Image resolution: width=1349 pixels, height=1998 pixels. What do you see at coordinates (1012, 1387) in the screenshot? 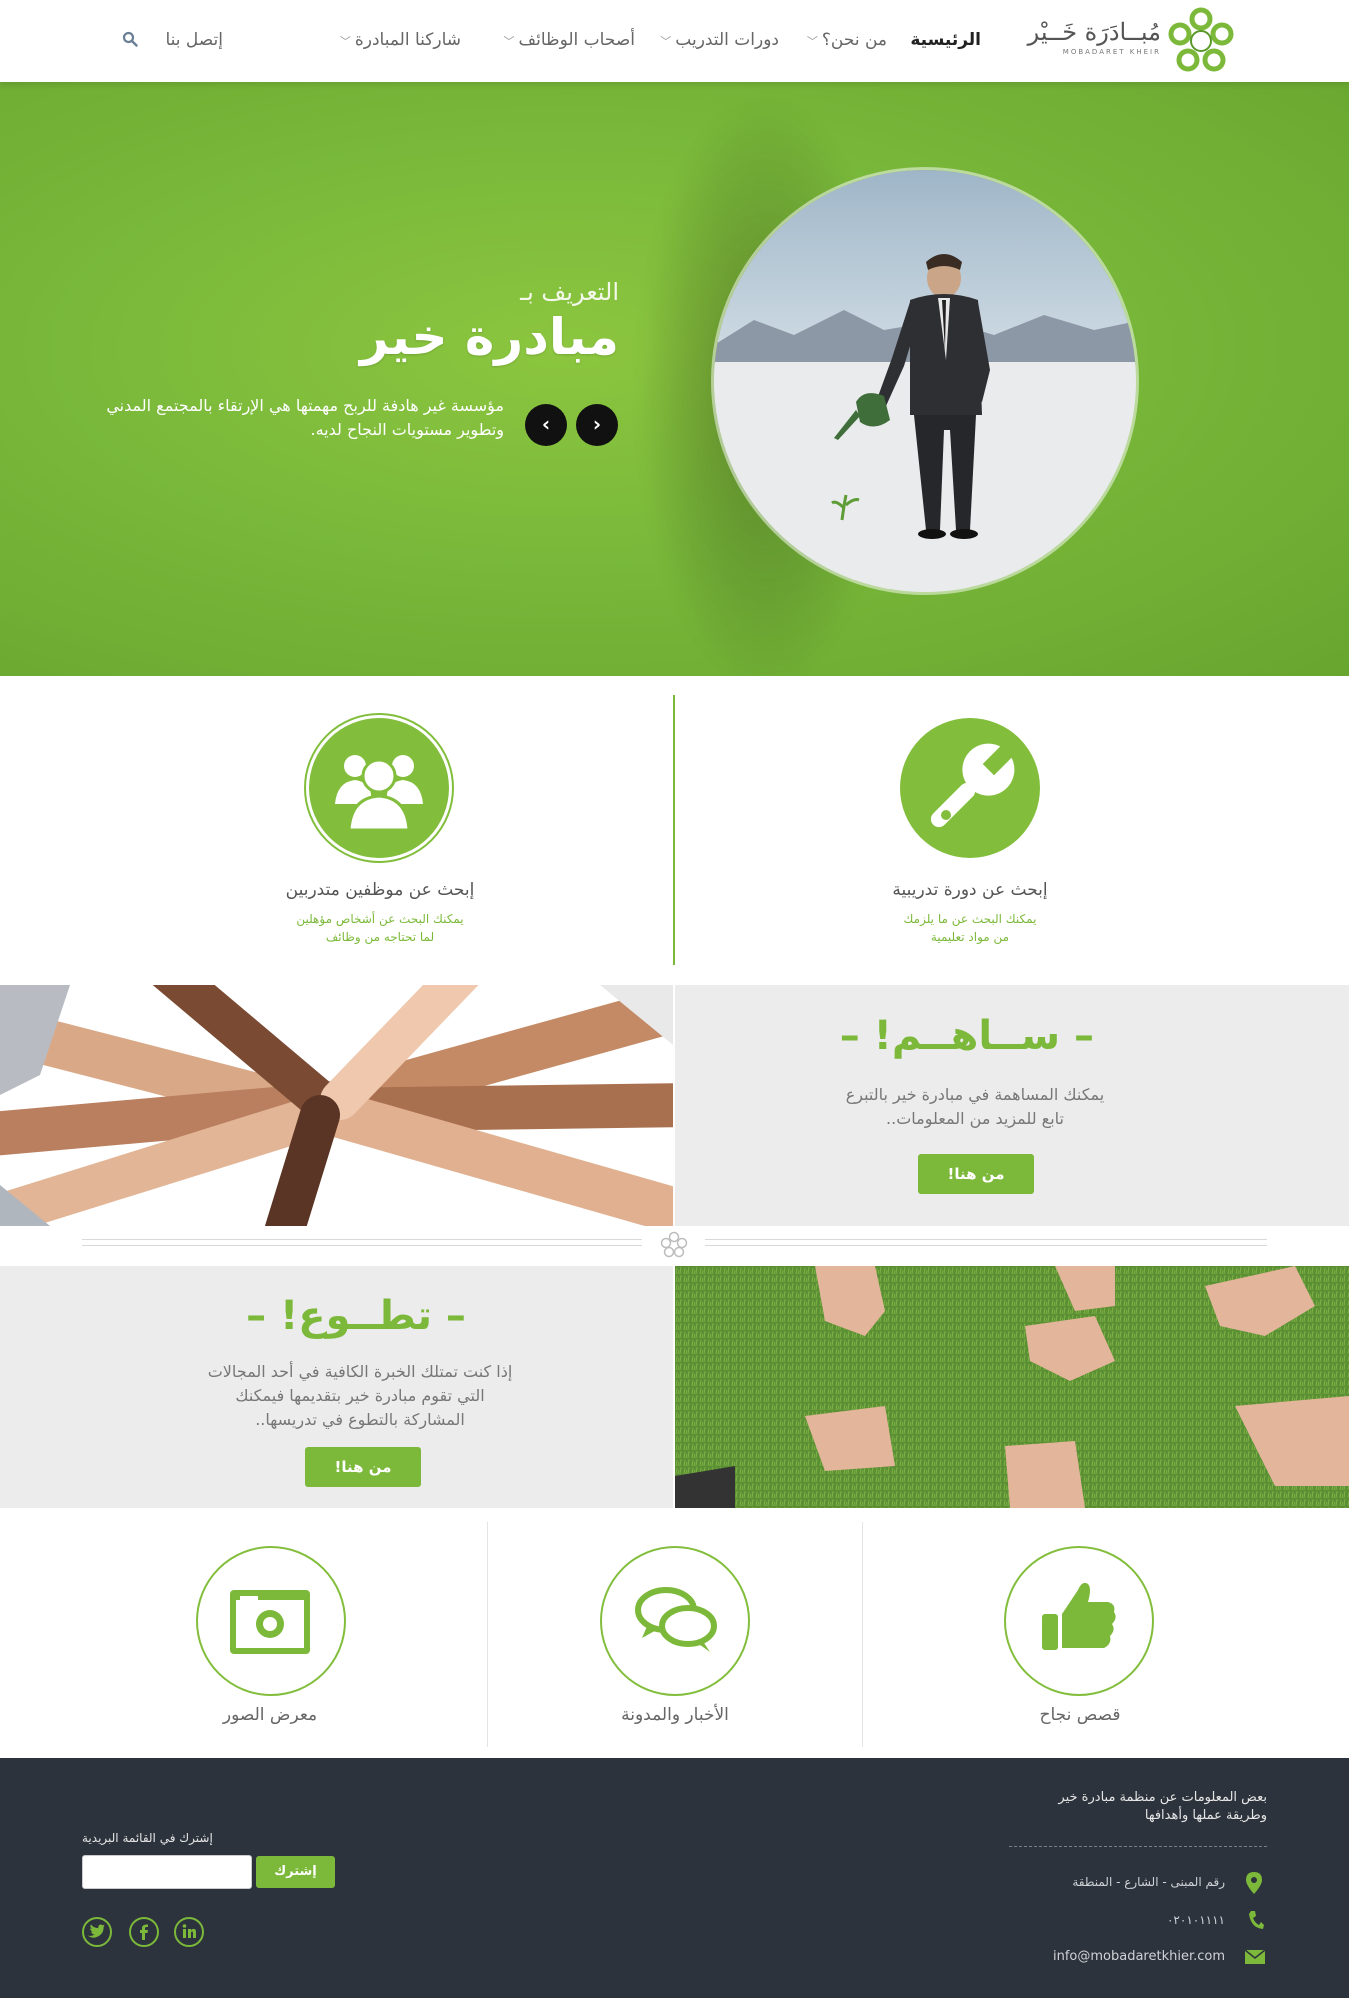
I see `photo-hands-on-grass` at bounding box center [1012, 1387].